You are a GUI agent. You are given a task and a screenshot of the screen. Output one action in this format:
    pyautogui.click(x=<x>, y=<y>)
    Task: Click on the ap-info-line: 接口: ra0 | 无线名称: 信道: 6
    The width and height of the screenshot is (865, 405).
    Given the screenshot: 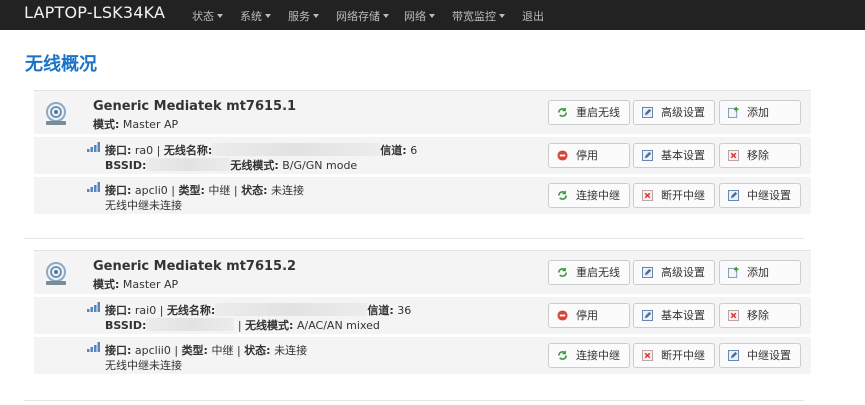 What is the action you would take?
    pyautogui.click(x=261, y=150)
    